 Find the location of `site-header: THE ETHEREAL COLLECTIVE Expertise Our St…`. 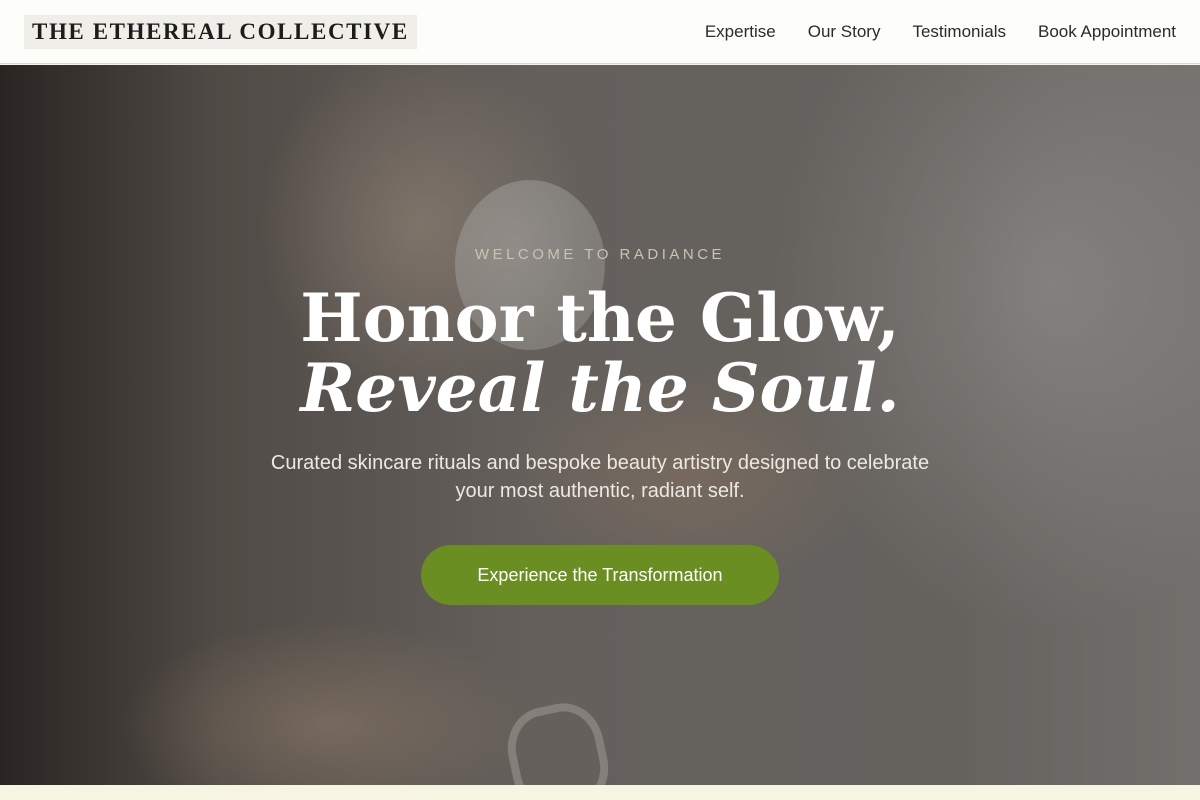

site-header: THE ETHEREAL COLLECTIVE Expertise Our St… is located at coordinates (600, 32).